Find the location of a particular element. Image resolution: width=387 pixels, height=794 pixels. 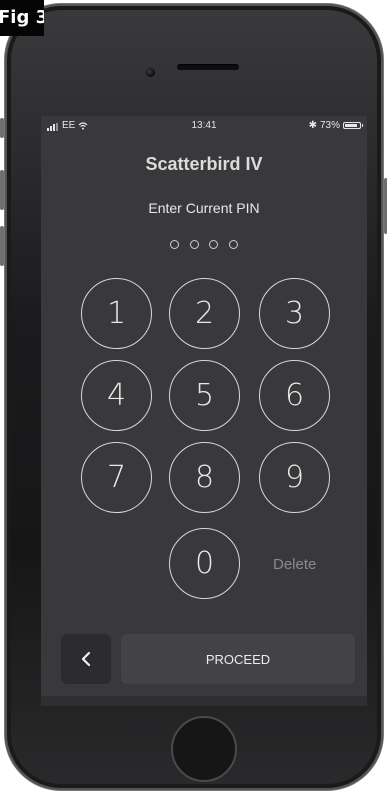

front-camera is located at coordinates (150, 72).